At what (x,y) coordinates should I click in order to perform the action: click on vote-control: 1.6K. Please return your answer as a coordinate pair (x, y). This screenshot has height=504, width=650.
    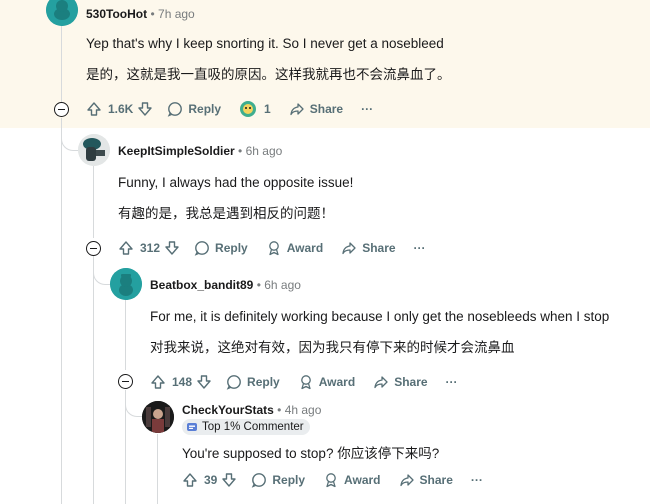
    Looking at the image, I should click on (119, 109).